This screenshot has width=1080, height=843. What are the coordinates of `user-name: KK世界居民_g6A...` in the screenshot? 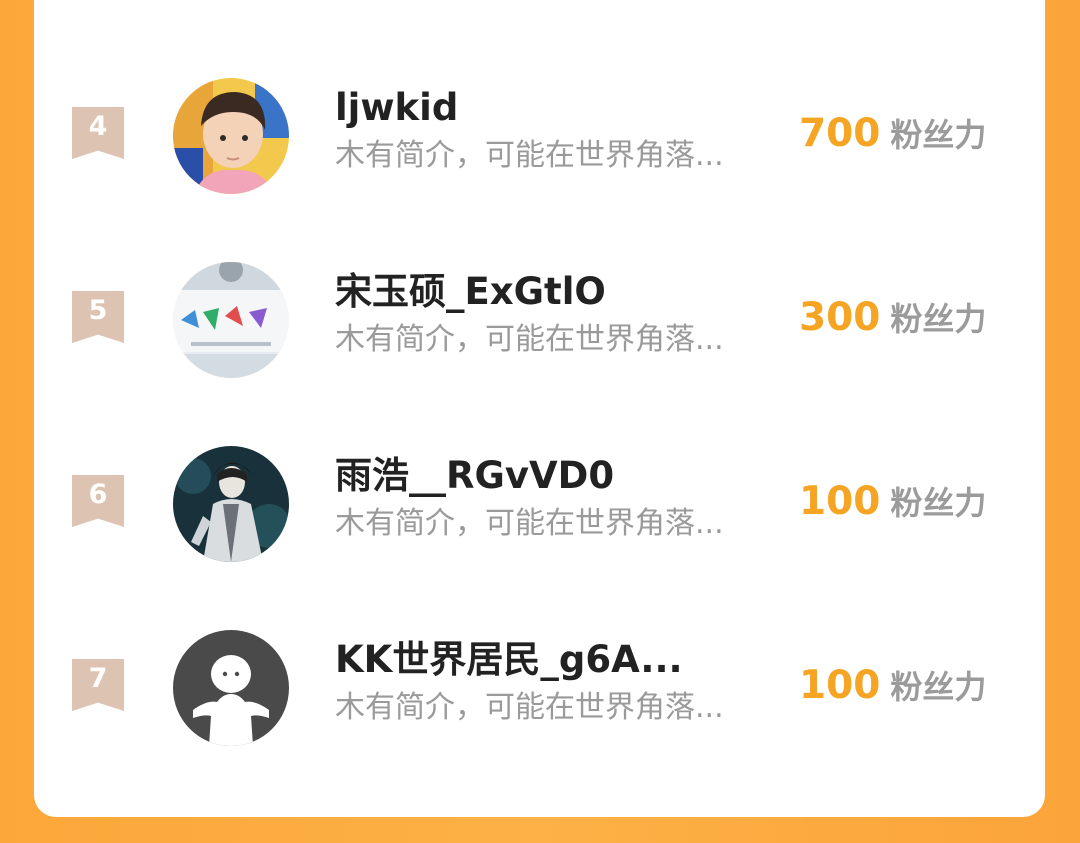 It's located at (509, 660).